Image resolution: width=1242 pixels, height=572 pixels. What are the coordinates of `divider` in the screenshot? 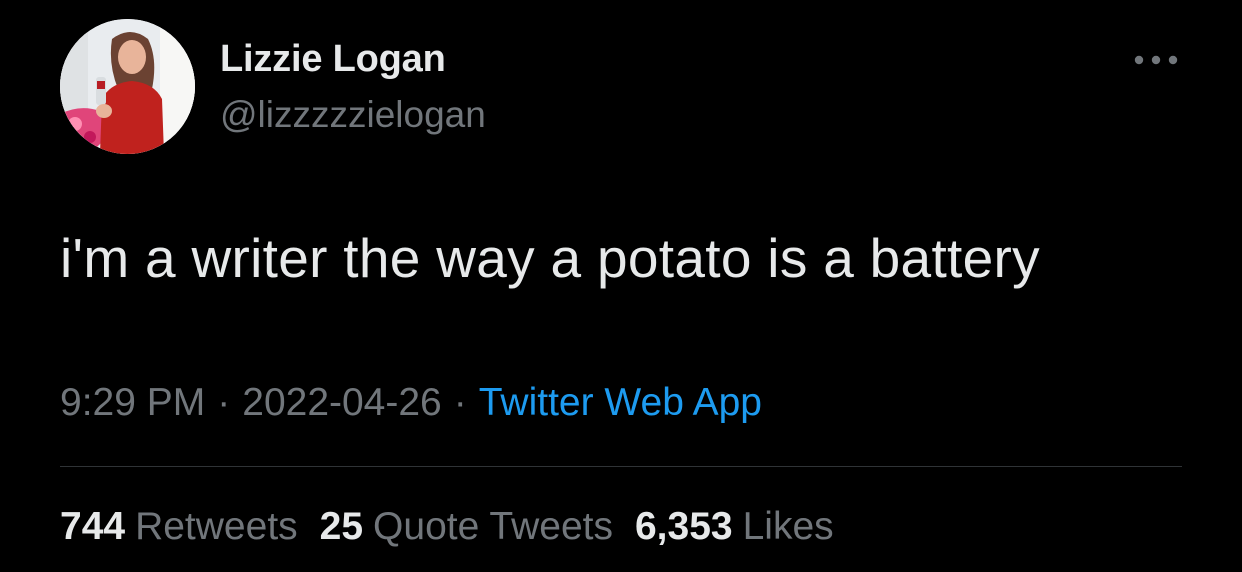 It's located at (621, 466).